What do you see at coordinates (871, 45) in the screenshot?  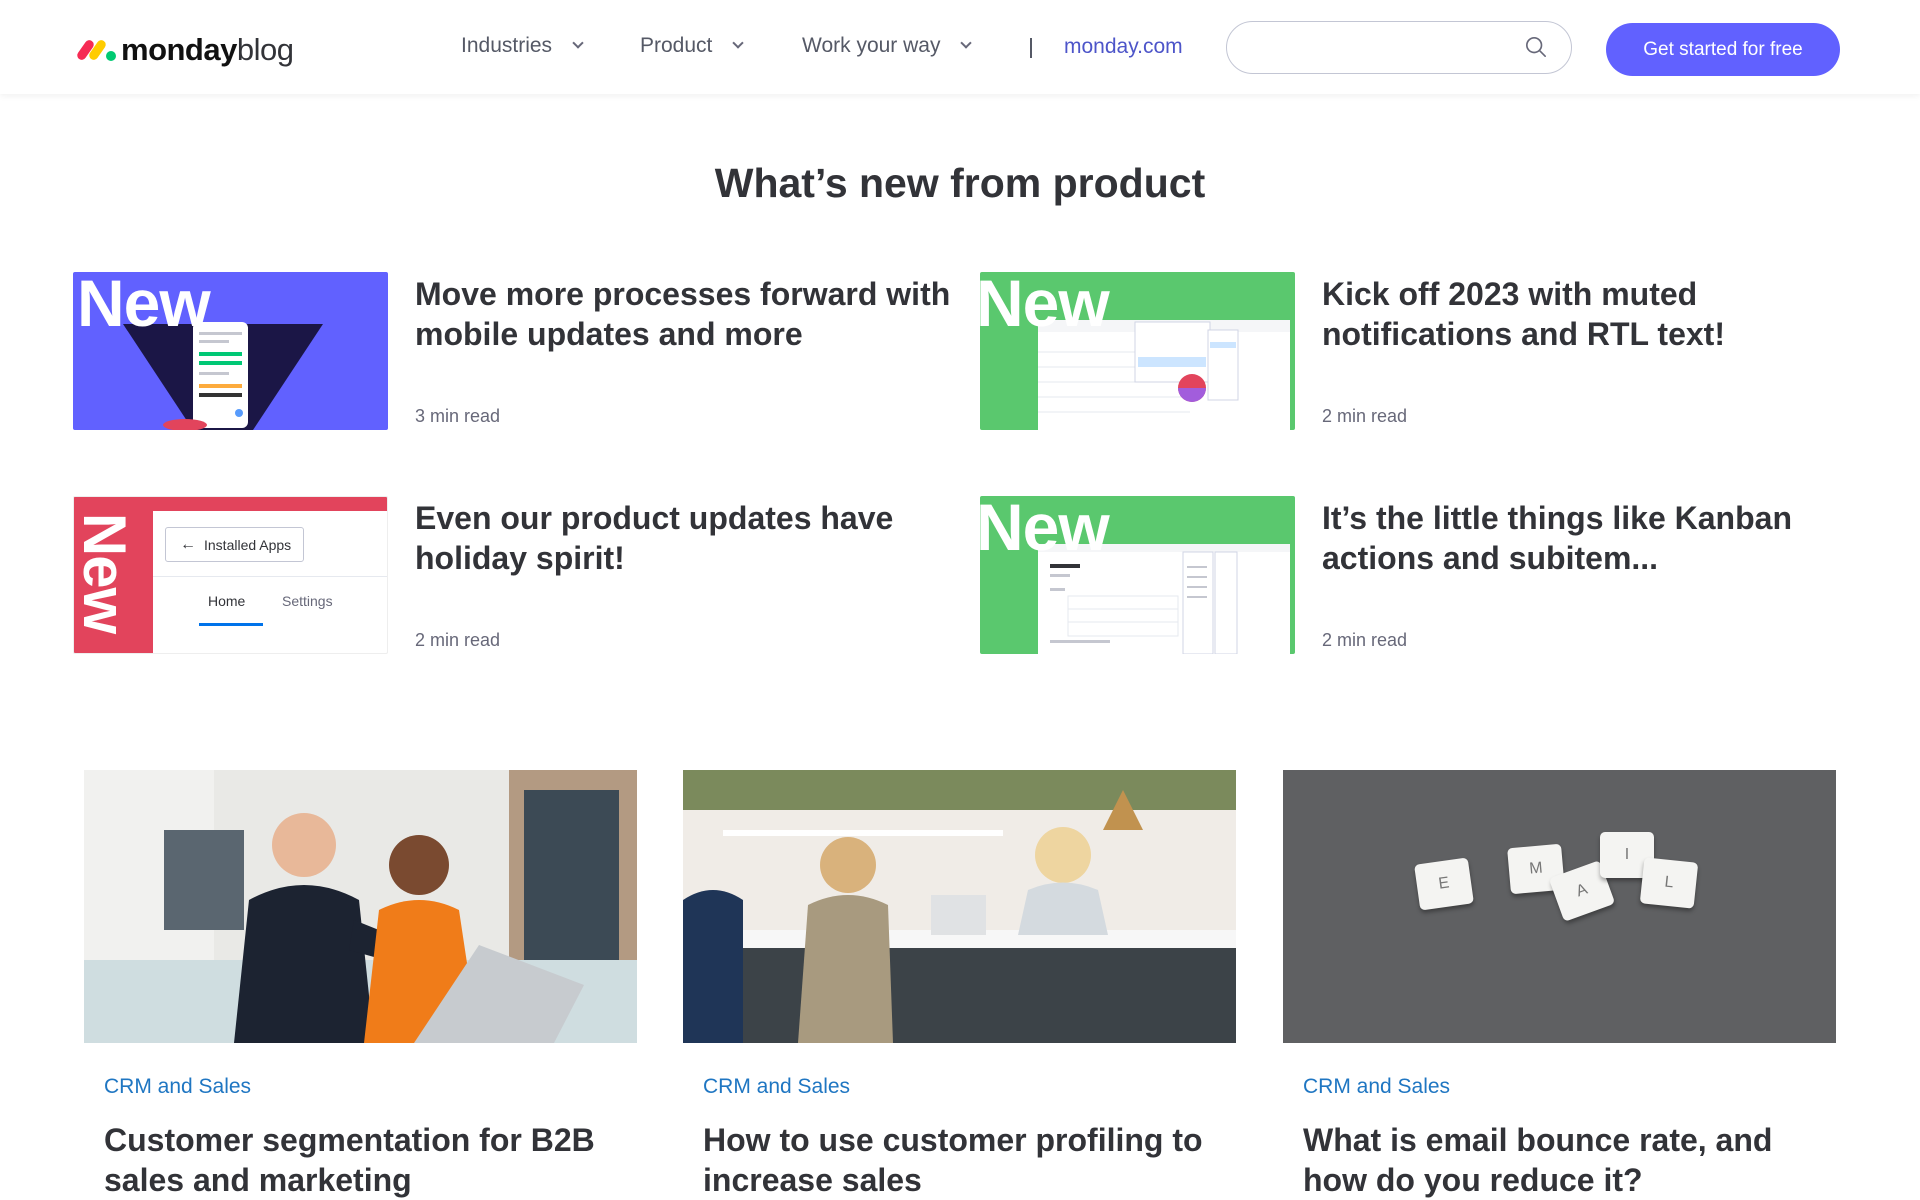 I see `nav-work-your-way-label: Work your way` at bounding box center [871, 45].